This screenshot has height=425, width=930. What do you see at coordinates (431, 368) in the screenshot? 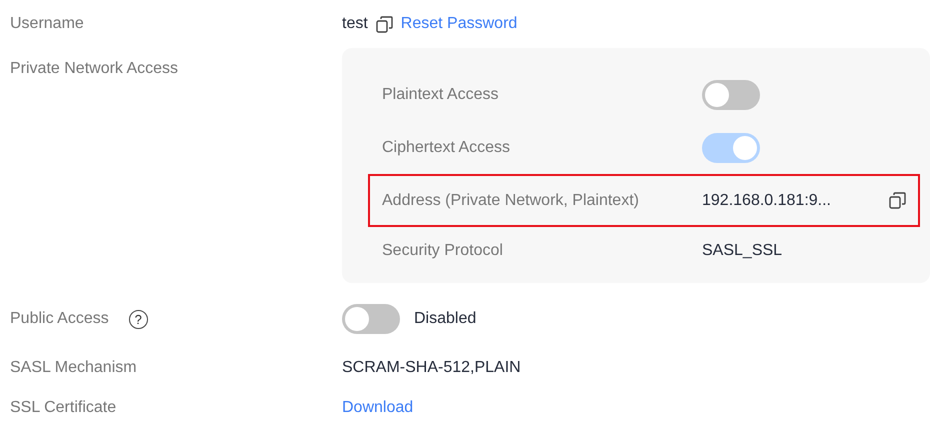
I see `field-value: SCRAM-SHA-512,PLAIN` at bounding box center [431, 368].